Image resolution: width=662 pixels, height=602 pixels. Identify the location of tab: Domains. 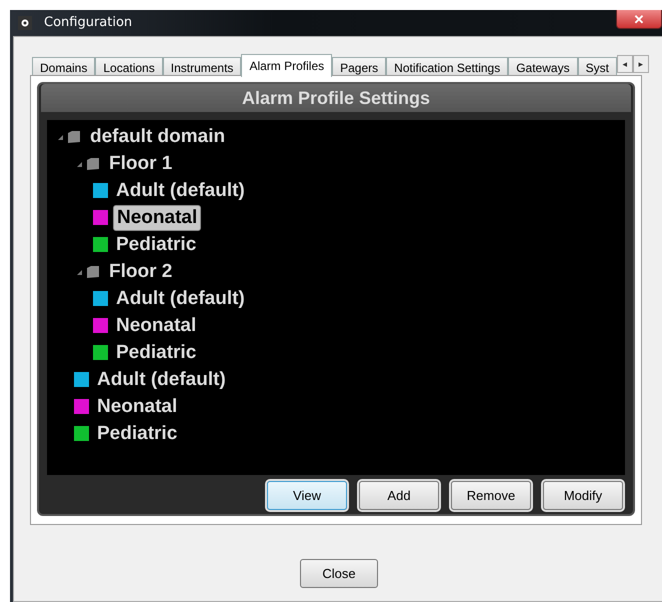
(64, 67).